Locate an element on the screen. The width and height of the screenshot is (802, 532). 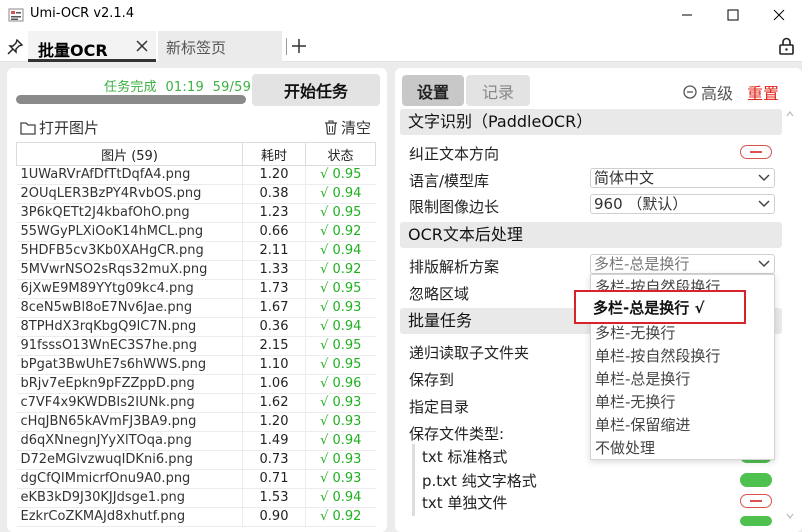
tab-divider is located at coordinates (286, 46).